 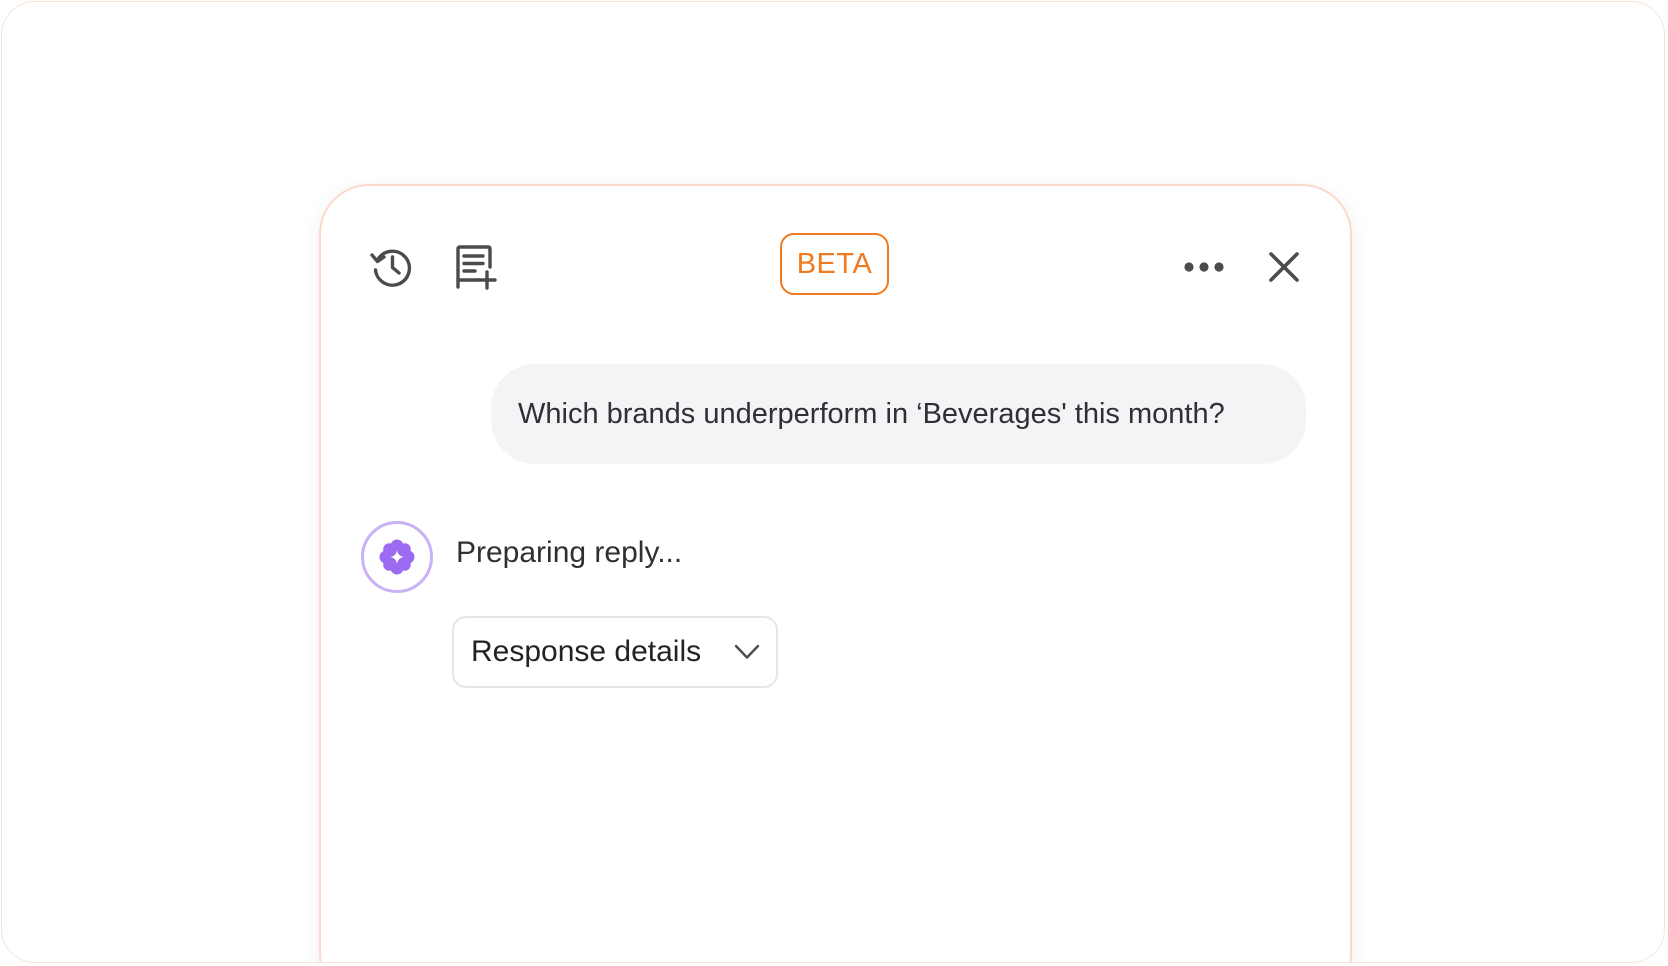 I want to click on history-icon, so click(x=391, y=268).